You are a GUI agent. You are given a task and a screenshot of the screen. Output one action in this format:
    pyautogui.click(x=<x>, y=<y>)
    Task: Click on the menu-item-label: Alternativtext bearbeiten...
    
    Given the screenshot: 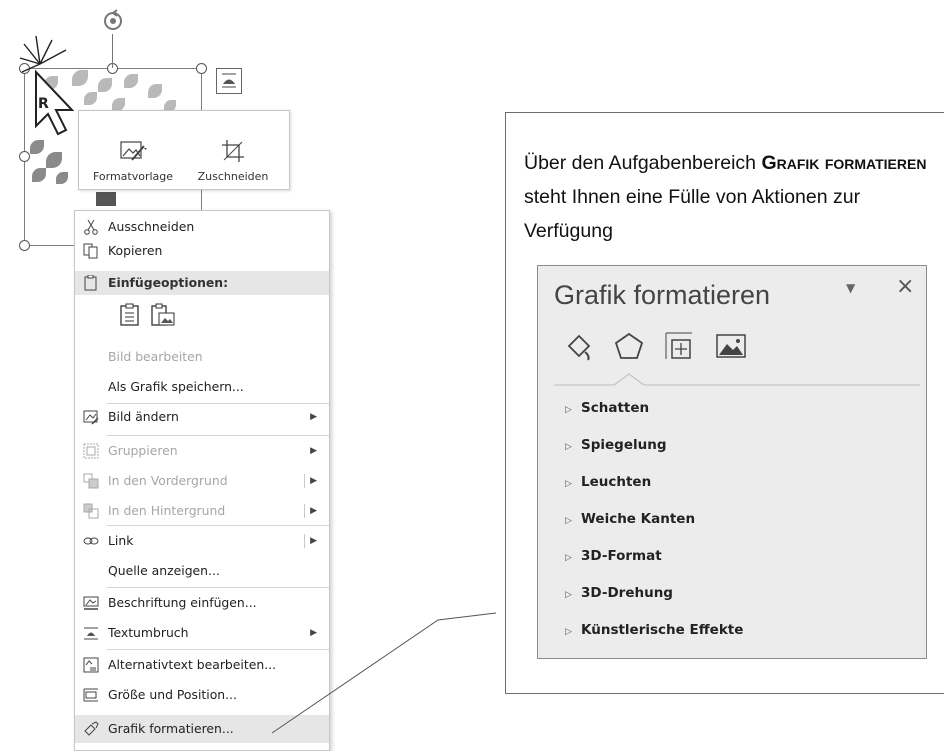 What is the action you would take?
    pyautogui.click(x=192, y=664)
    